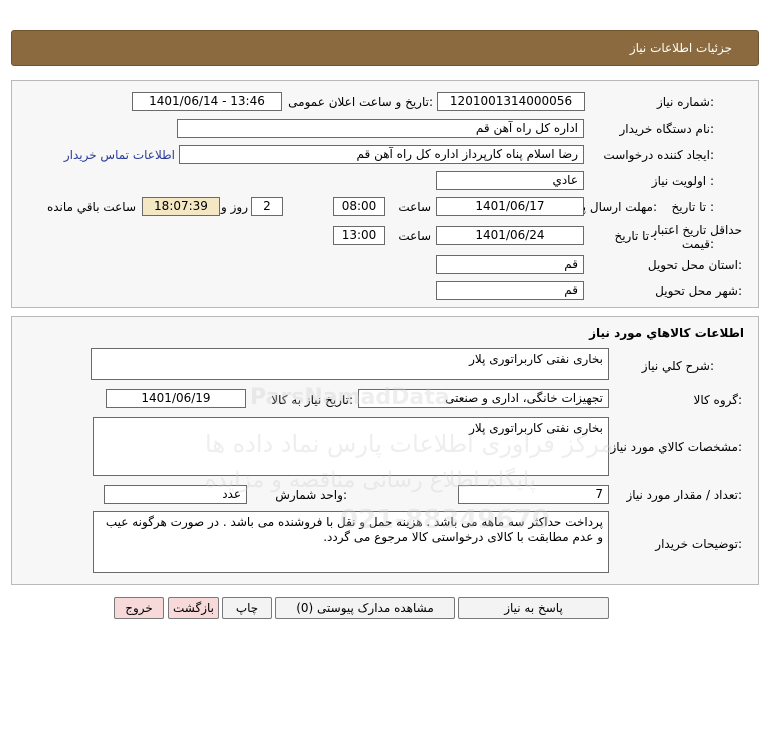  I want to click on goods-group-label: گروه کالا:, so click(718, 400).